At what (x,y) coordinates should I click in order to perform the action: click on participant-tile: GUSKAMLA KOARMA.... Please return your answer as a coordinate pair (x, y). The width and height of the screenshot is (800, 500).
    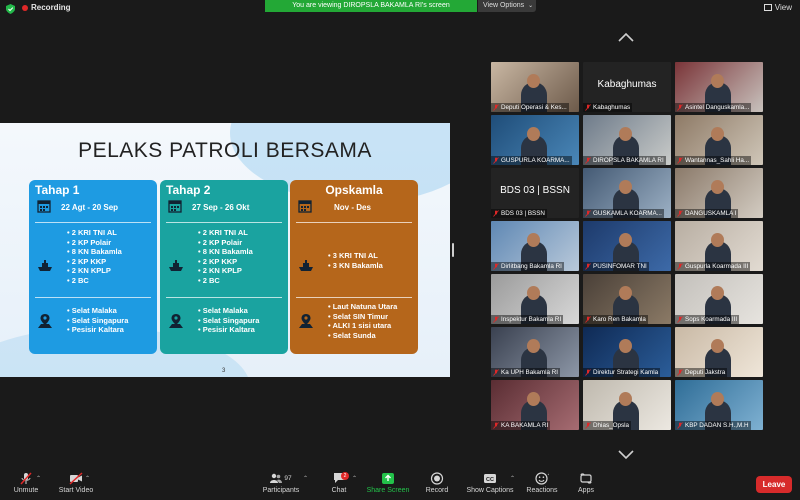
    Looking at the image, I should click on (627, 193).